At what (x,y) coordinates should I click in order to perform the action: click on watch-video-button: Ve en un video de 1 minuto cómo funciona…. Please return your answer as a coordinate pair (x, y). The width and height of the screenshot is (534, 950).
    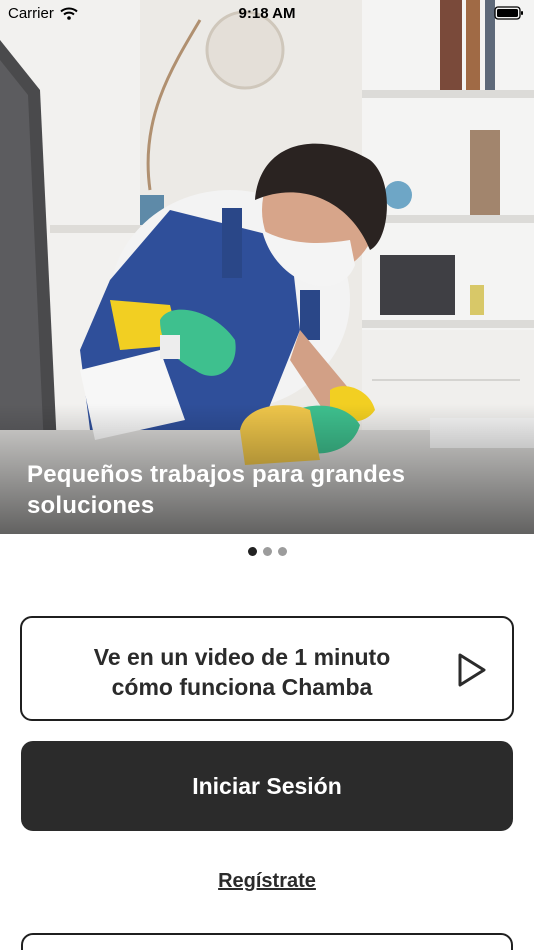
    Looking at the image, I should click on (267, 668).